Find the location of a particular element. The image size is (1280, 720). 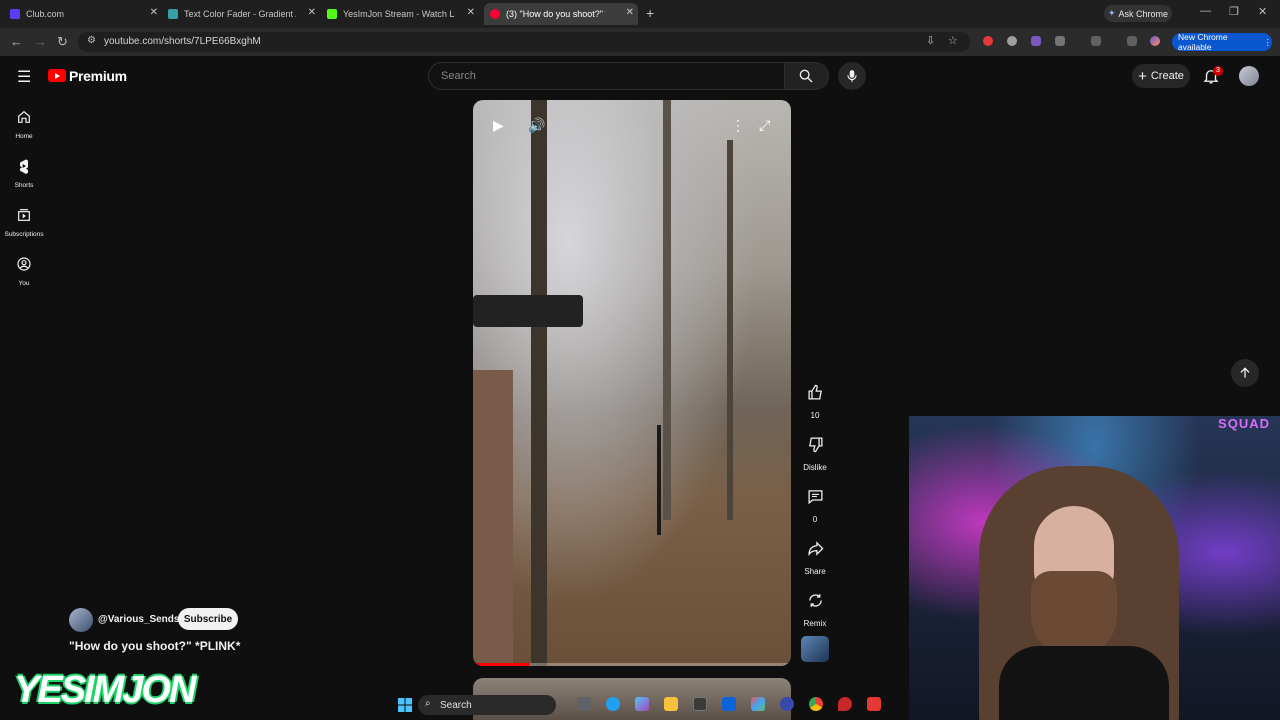

browser-tab: YesImJon Stream - Watch Live on Kick ✕ is located at coordinates (403, 14).